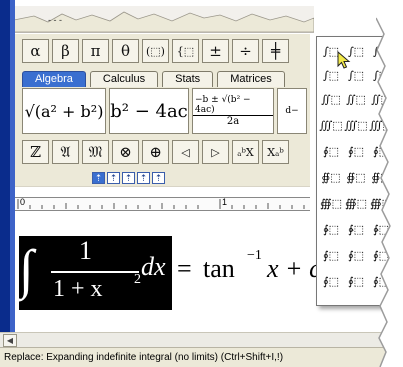 Image resolution: width=403 pixels, height=367 pixels. I want to click on ruler: 0 1, so click(162, 207).